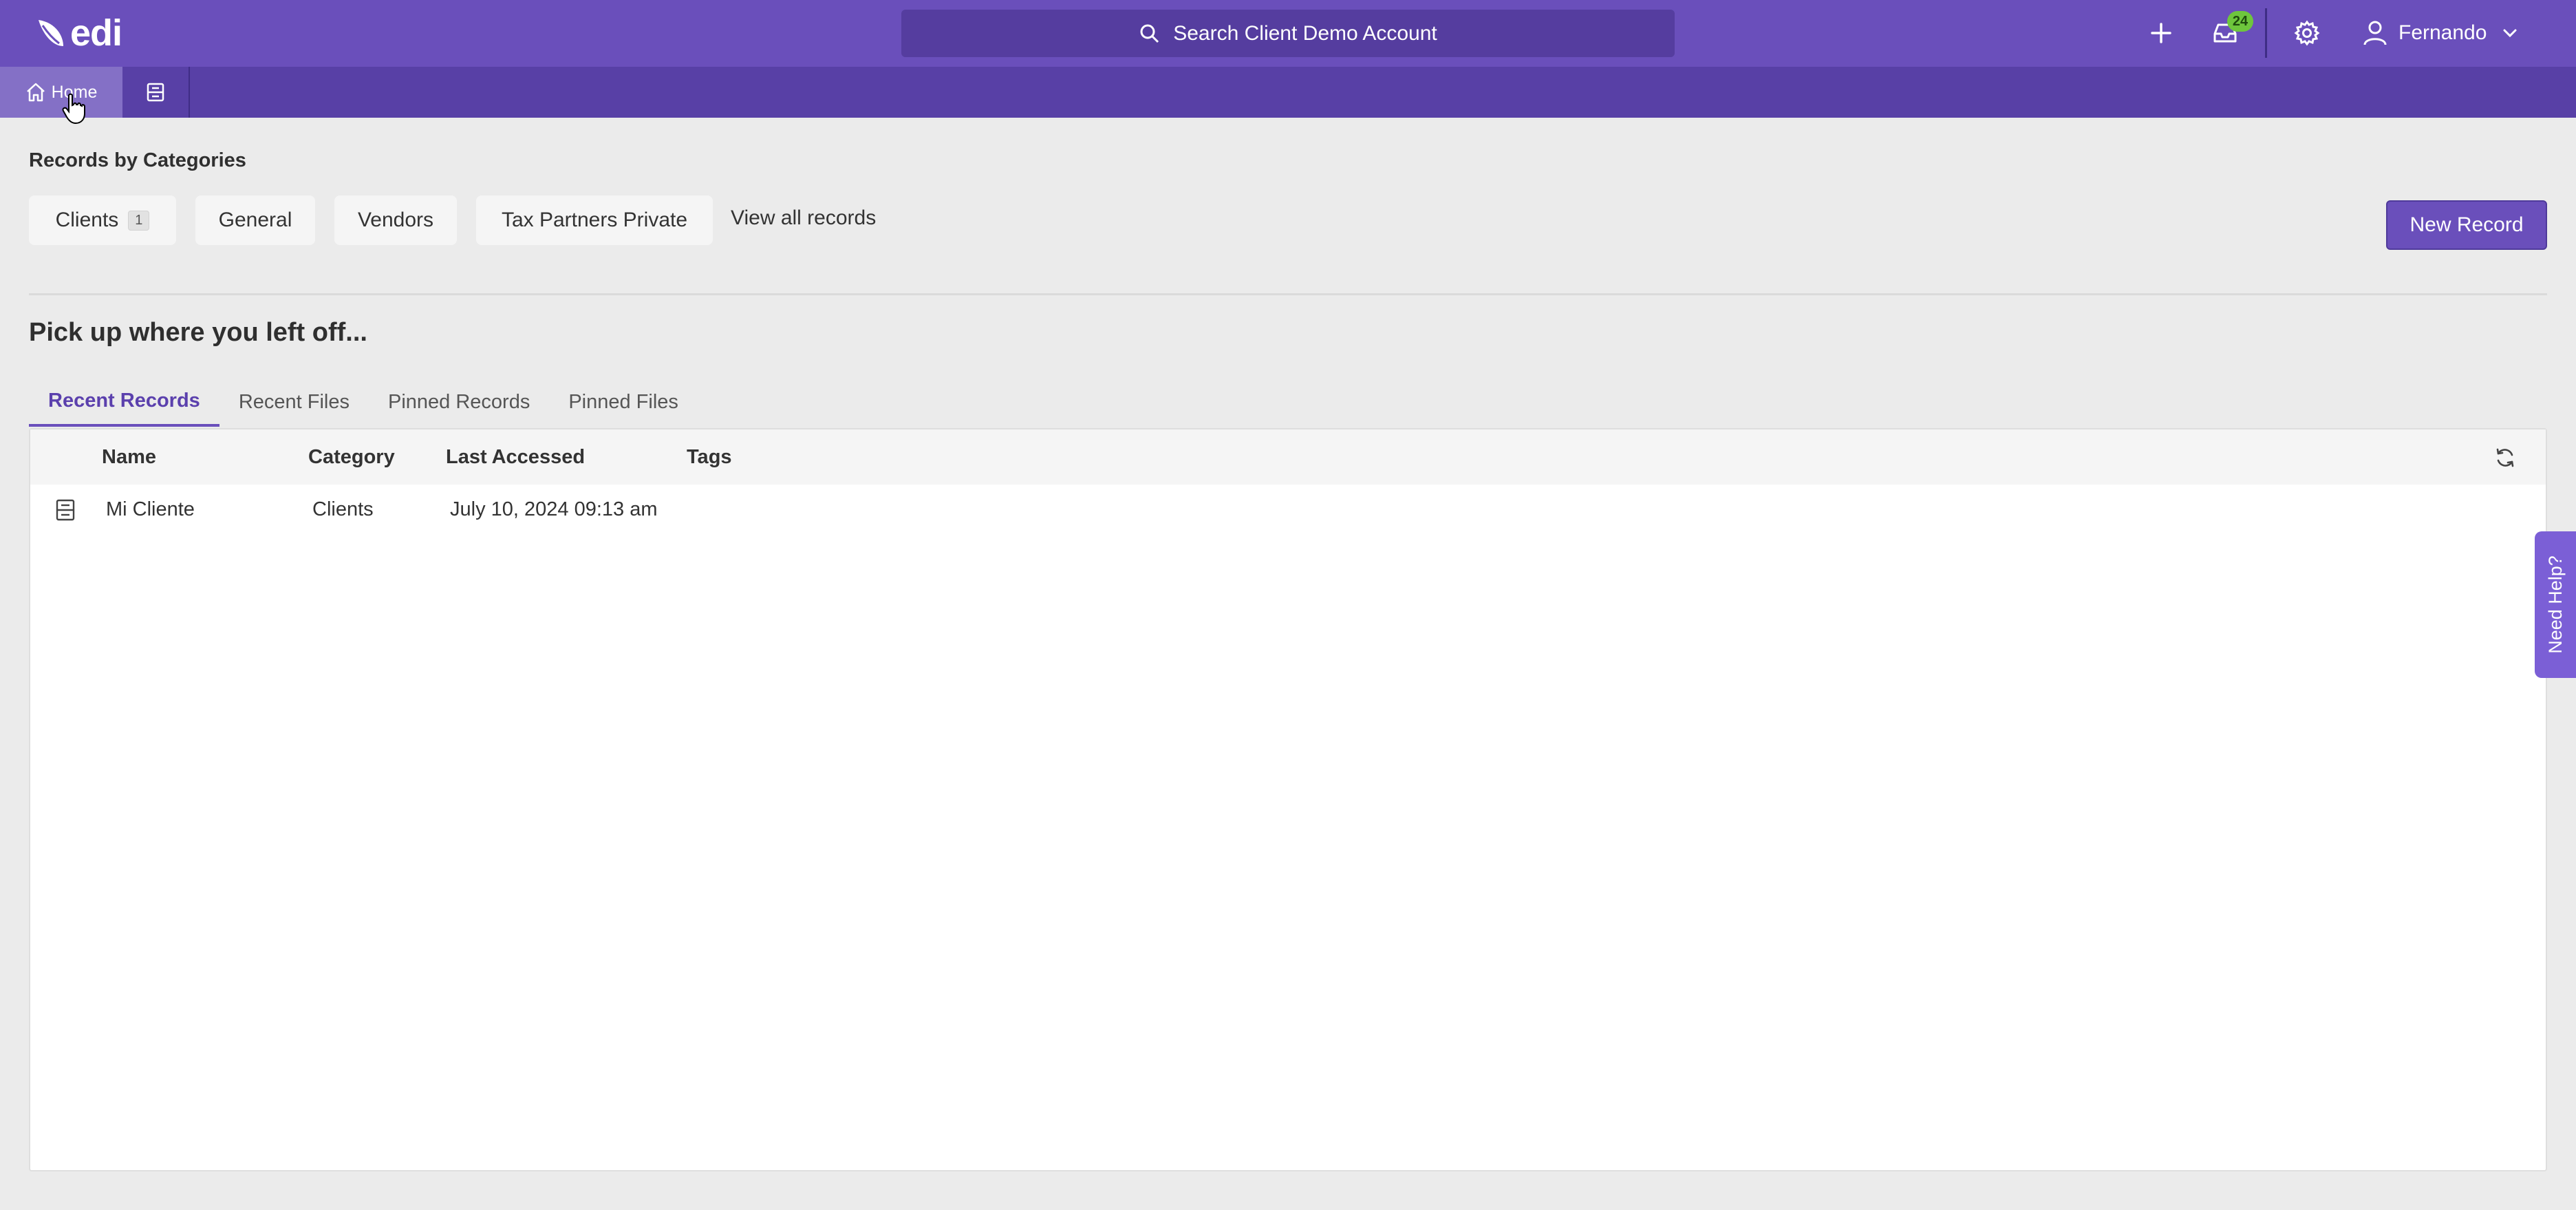 Image resolution: width=2576 pixels, height=1210 pixels. I want to click on tab-pinned-files: Pinned Files, so click(623, 402).